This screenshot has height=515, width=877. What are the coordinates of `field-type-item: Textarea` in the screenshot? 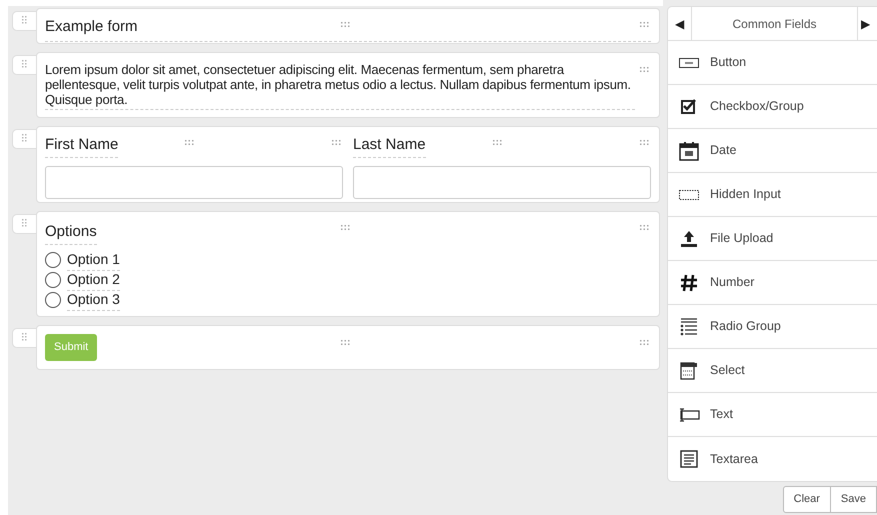 It's located at (772, 459).